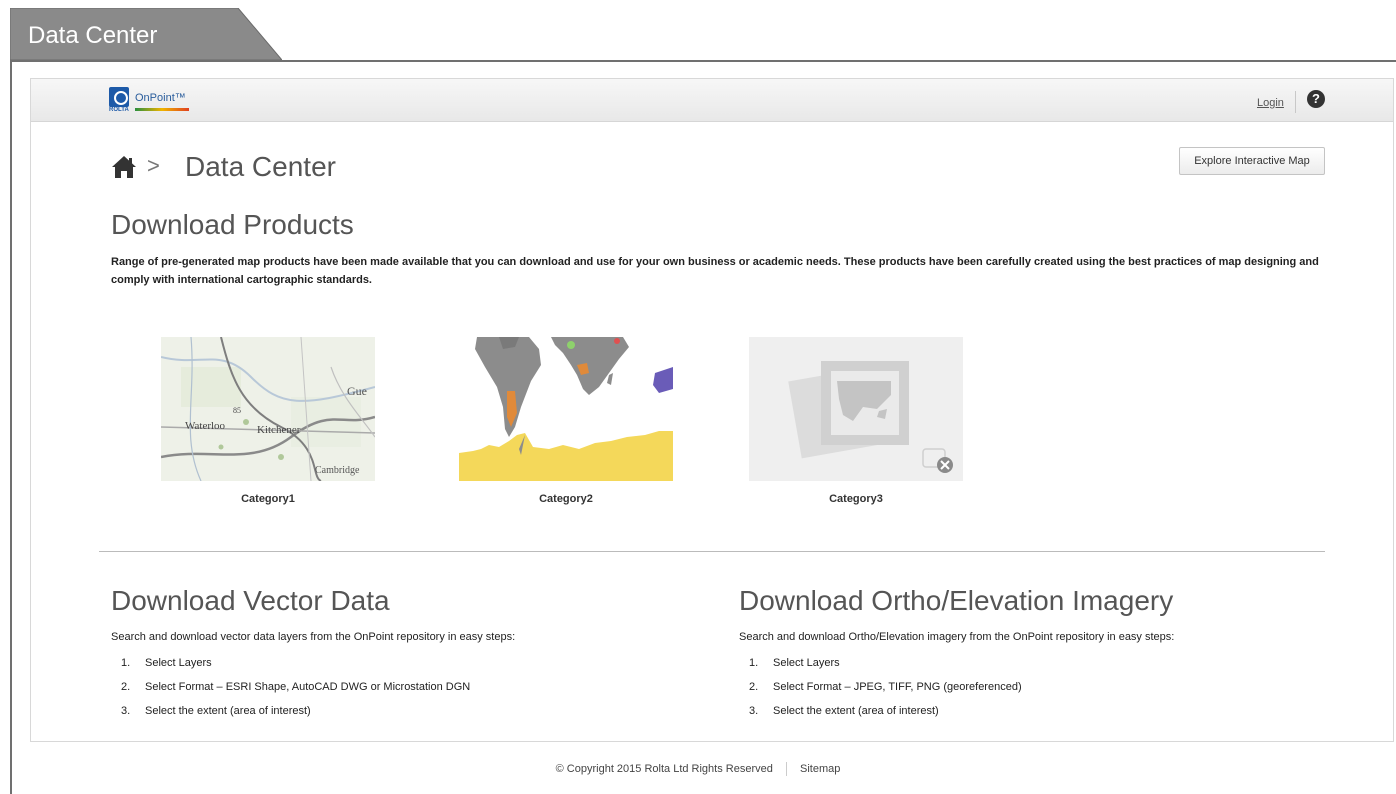 Image resolution: width=1396 pixels, height=794 pixels. I want to click on onpoint-logo: ROLTA OnPoint™, so click(164, 102).